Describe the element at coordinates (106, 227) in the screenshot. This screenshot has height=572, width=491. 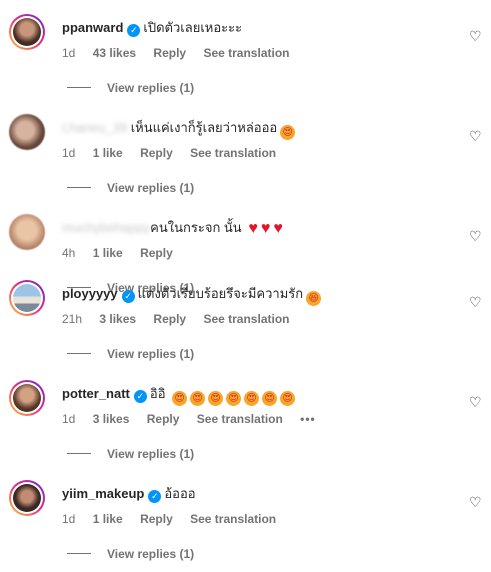
I see `username-link: muchybehappy` at that location.